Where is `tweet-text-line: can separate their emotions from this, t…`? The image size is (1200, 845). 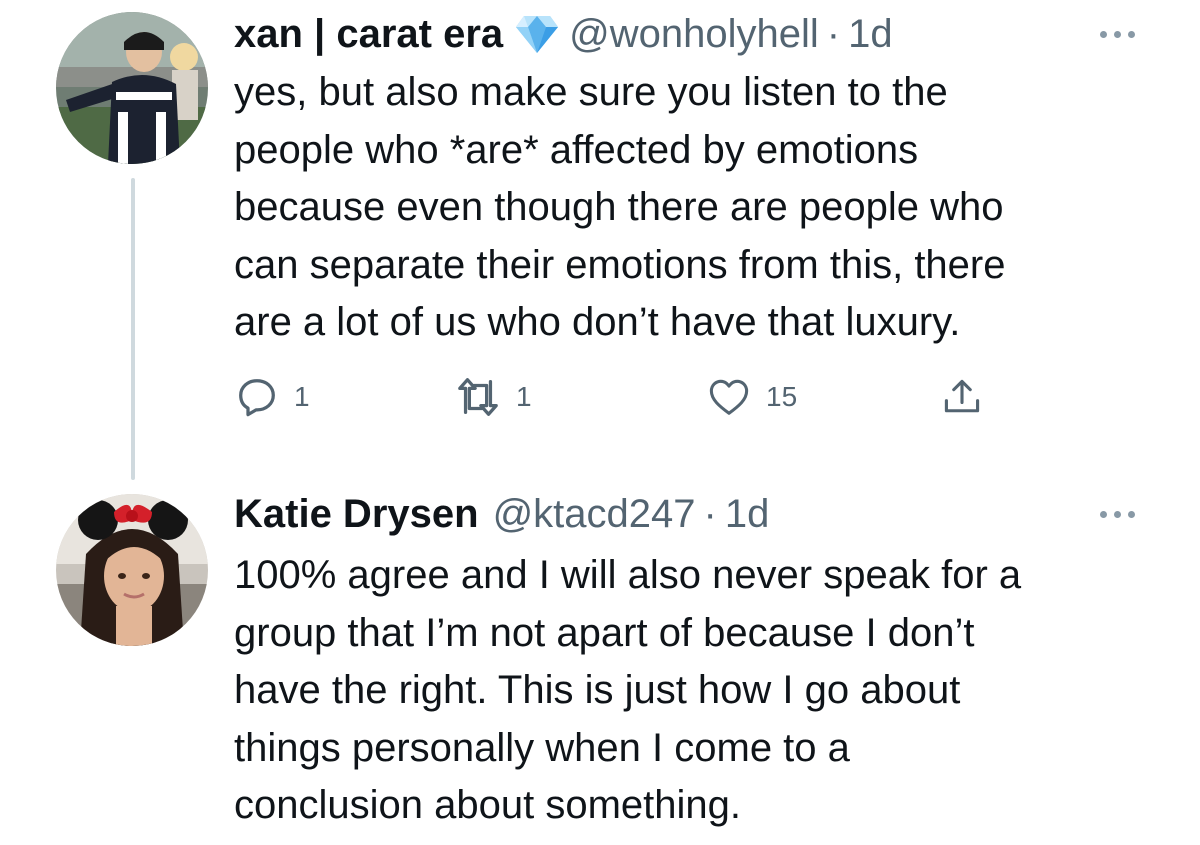 tweet-text-line: can separate their emotions from this, t… is located at coordinates (620, 264).